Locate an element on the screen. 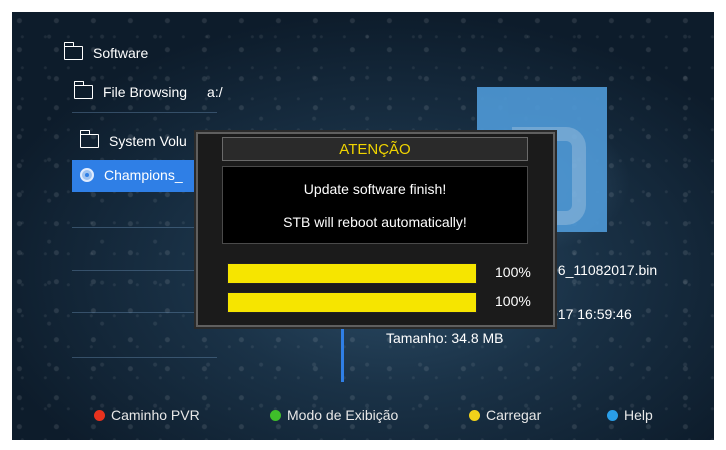 Image resolution: width=726 pixels, height=450 pixels. menu-item-software: Software is located at coordinates (106, 51).